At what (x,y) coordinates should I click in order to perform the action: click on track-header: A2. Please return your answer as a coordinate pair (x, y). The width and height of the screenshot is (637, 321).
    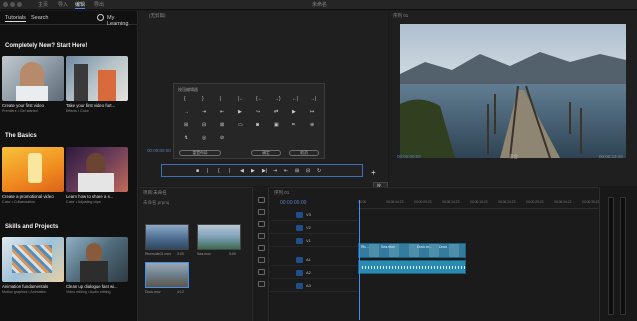
    Looking at the image, I should click on (314, 273).